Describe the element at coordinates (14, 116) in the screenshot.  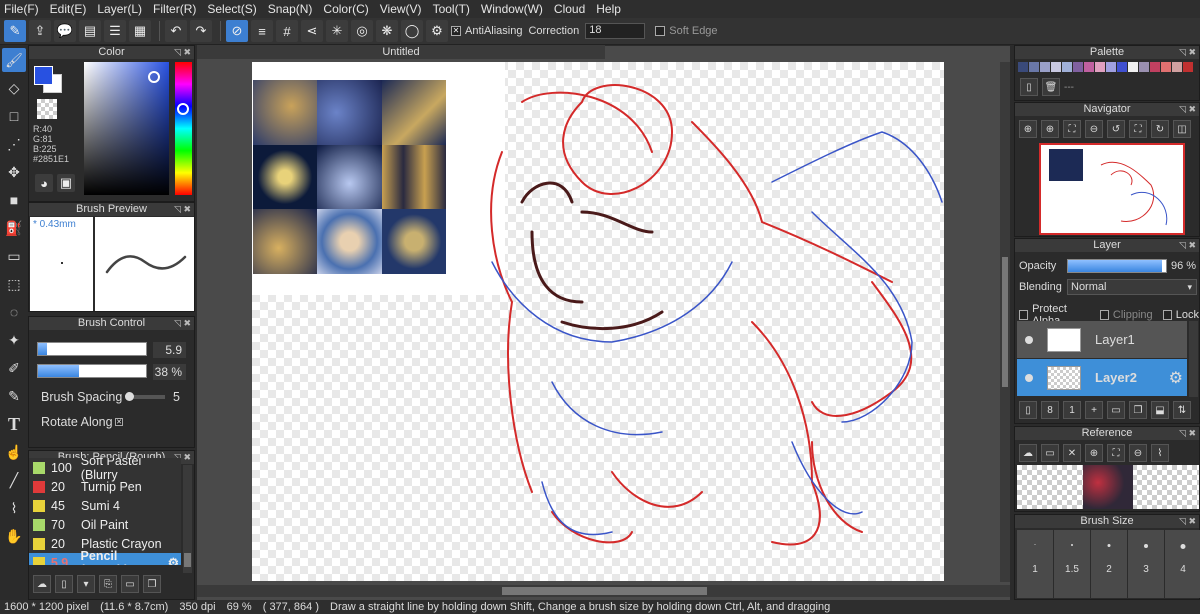
I see `rect-tool-icon: □` at that location.